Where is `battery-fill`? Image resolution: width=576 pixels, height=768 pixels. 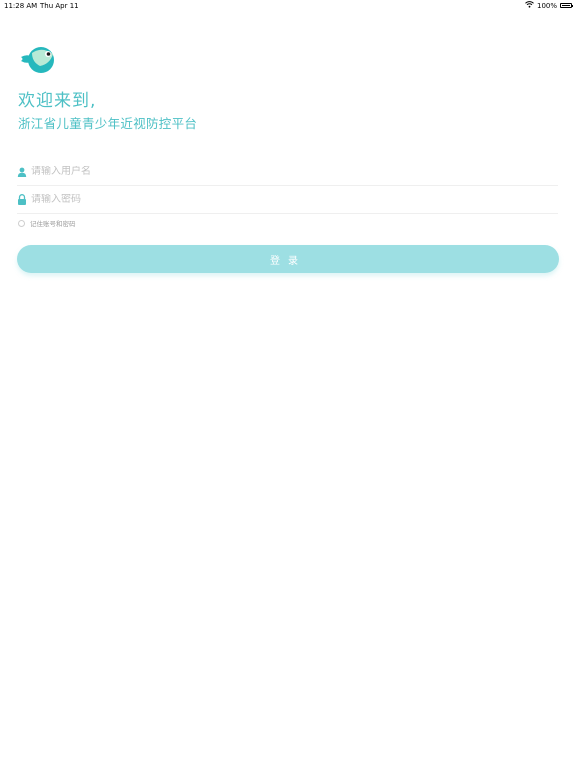 battery-fill is located at coordinates (566, 5).